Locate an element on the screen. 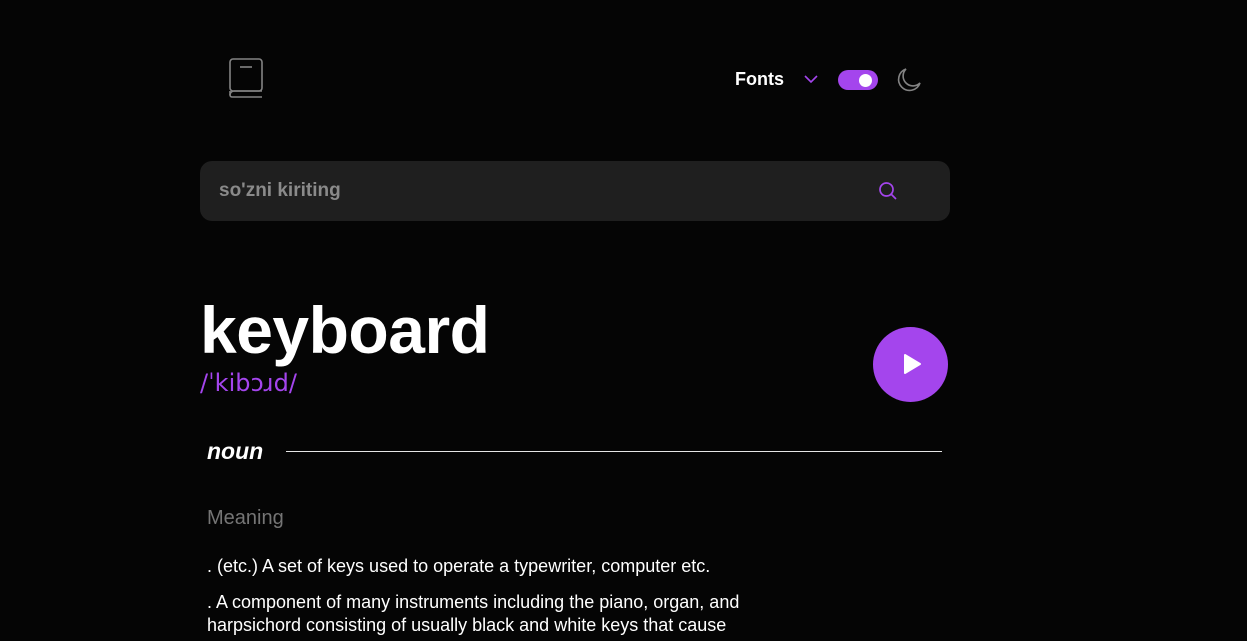  search-icon is located at coordinates (888, 191).